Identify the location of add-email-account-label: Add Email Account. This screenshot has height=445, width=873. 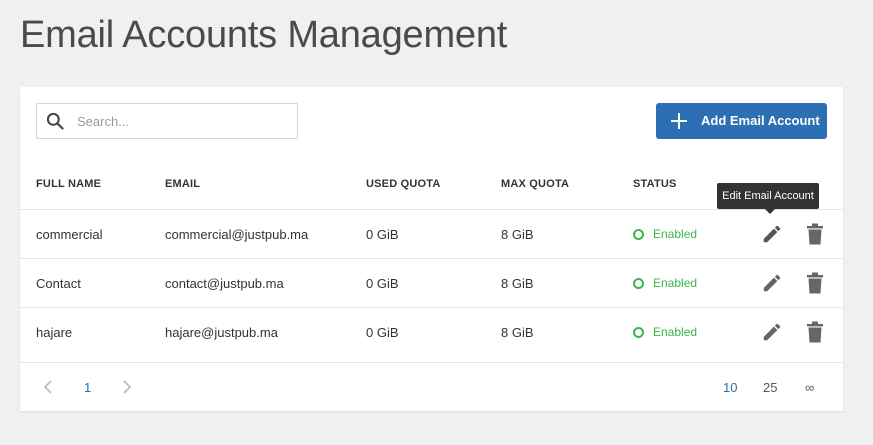
(760, 120).